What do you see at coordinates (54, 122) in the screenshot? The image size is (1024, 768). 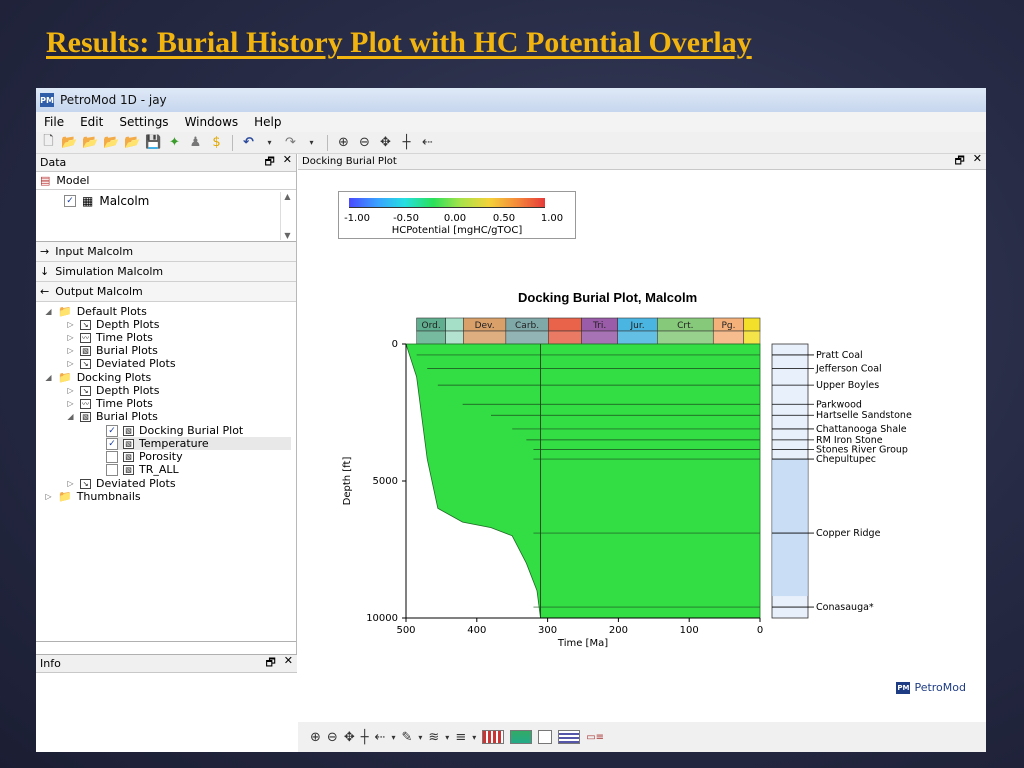 I see `menu-file: File` at bounding box center [54, 122].